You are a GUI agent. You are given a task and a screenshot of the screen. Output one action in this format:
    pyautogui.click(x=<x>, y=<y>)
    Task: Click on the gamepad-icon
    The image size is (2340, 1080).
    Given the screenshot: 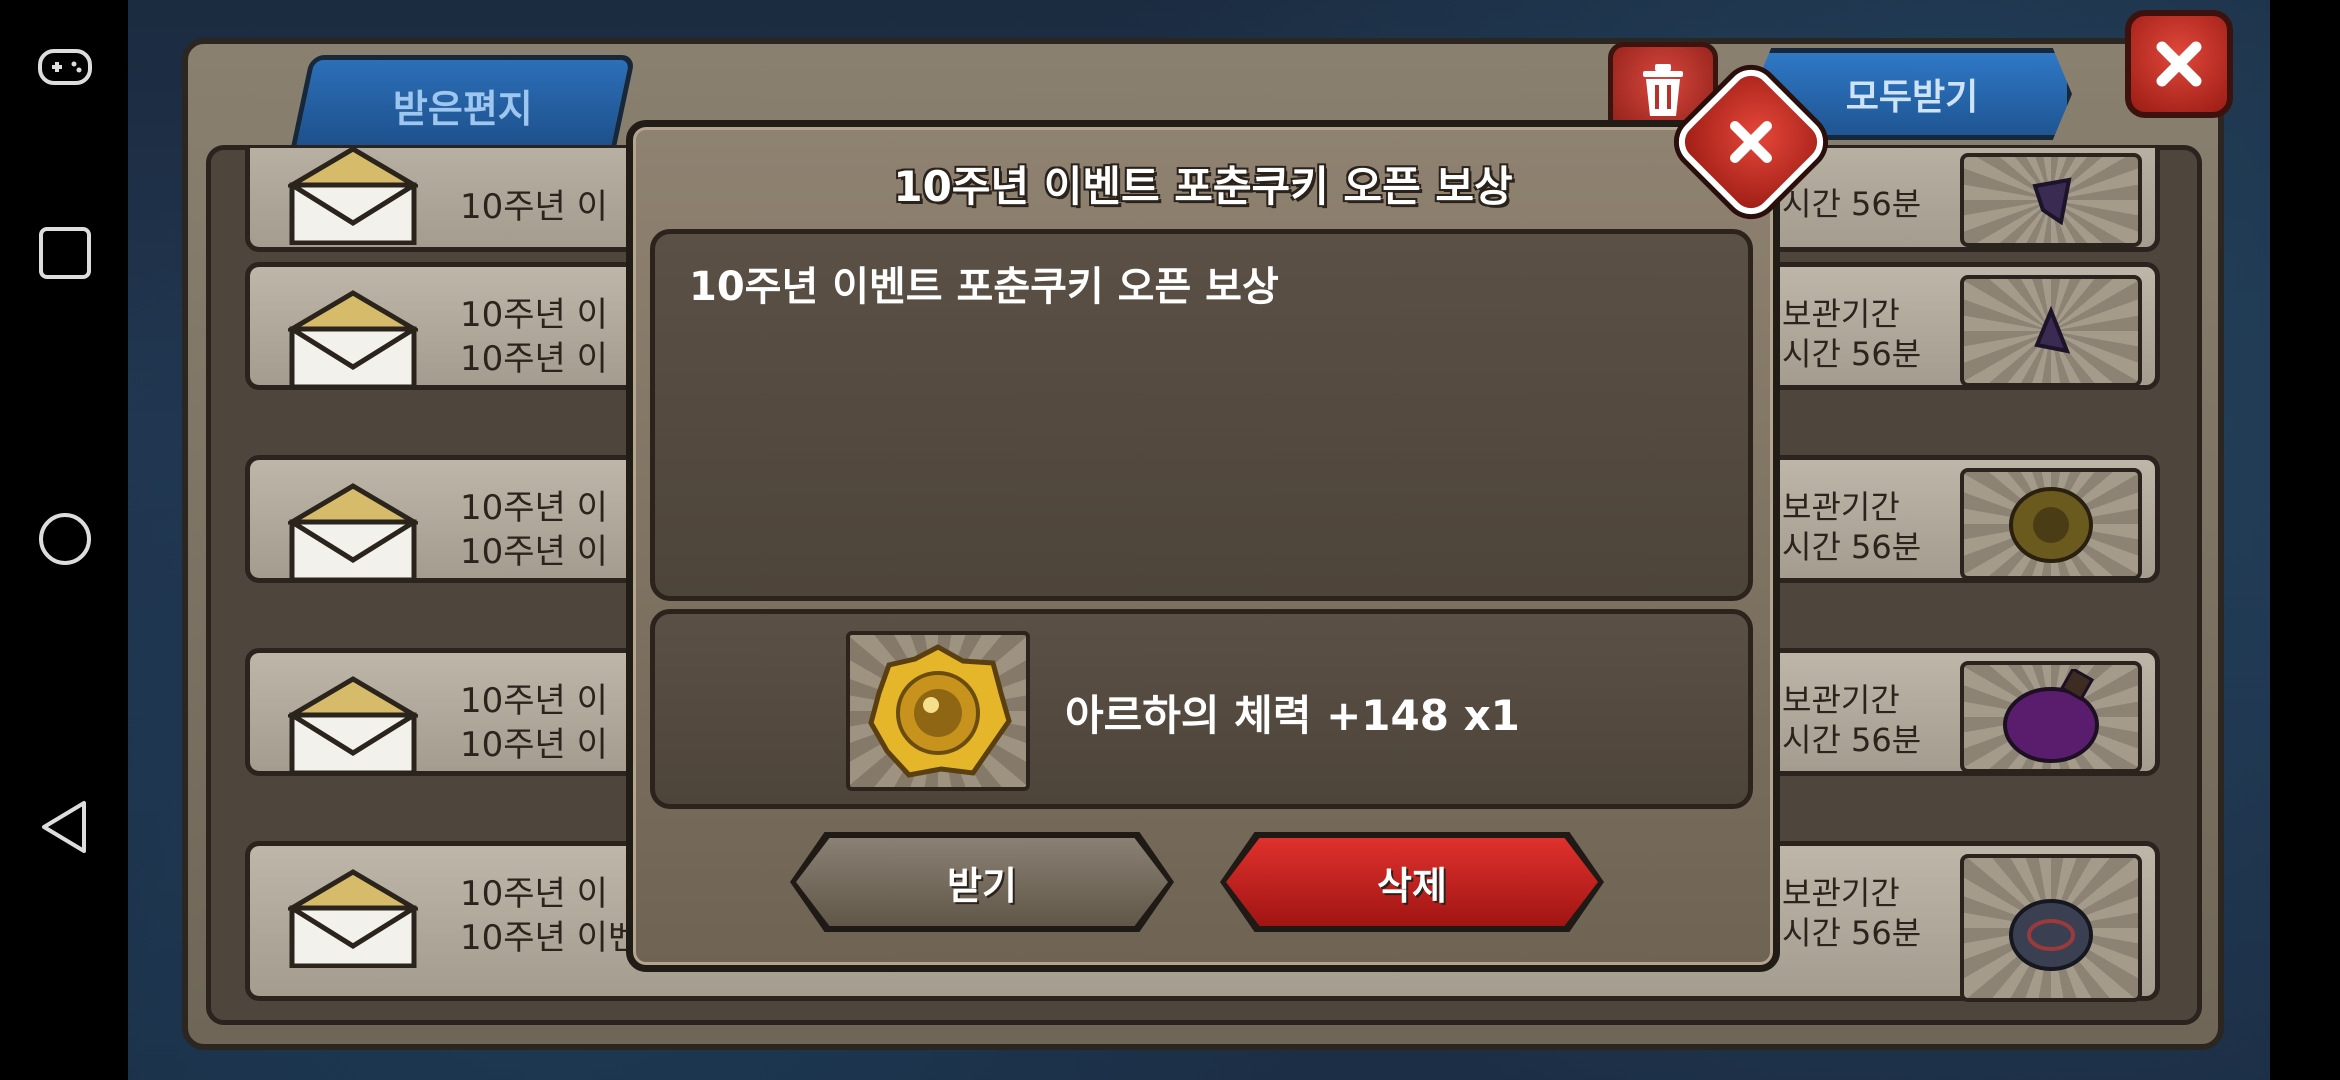 What is the action you would take?
    pyautogui.click(x=65, y=67)
    